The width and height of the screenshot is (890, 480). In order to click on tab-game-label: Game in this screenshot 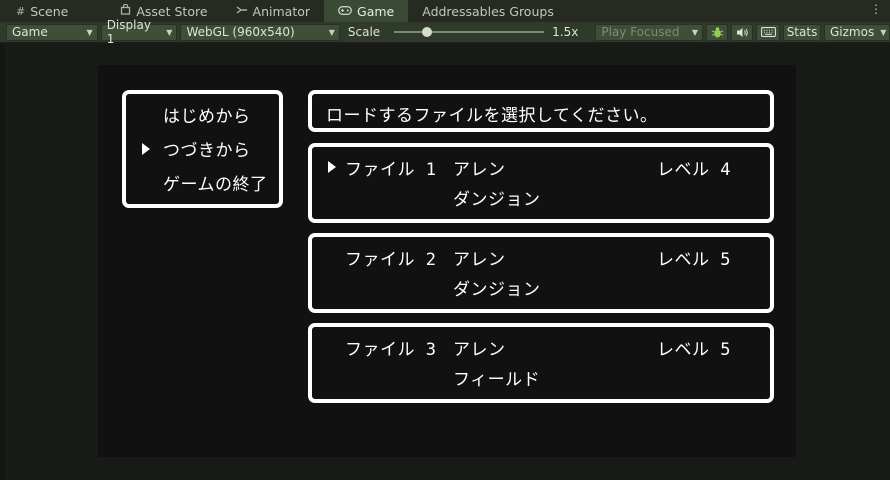, I will do `click(376, 11)`.